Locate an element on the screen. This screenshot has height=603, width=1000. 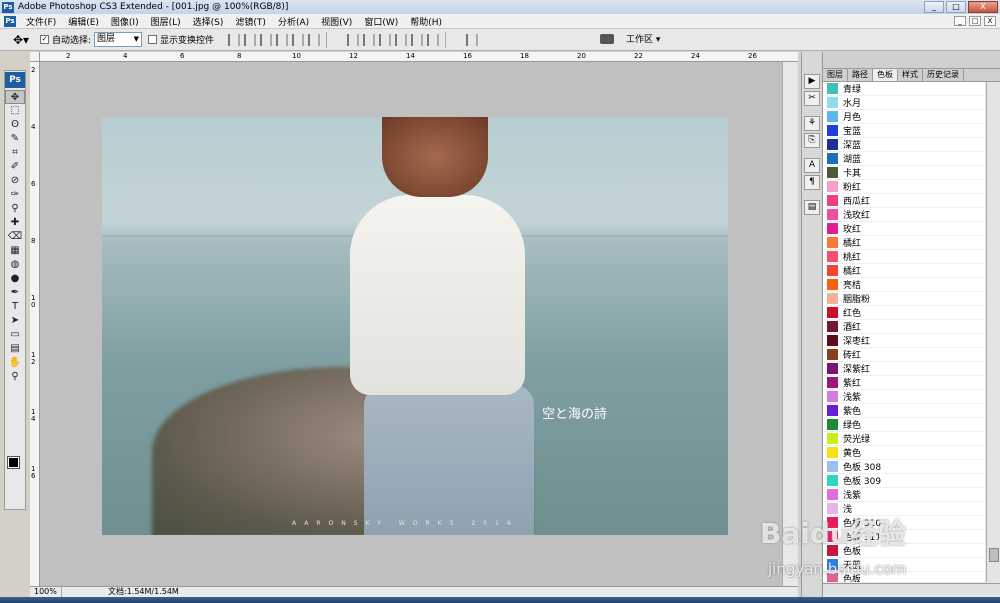
hand-tool-icon: ✋ is located at coordinates (15, 363).